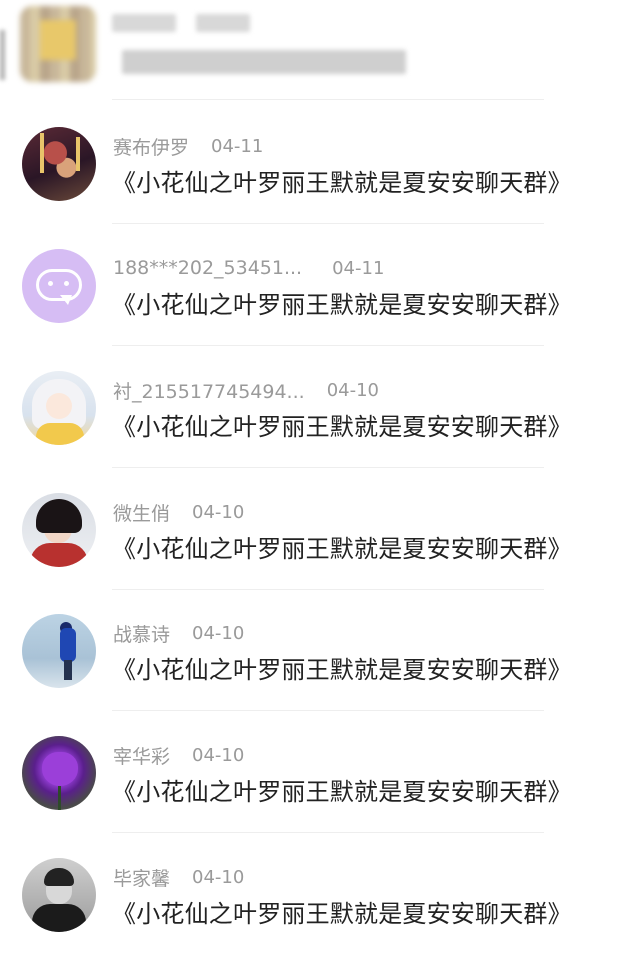 This screenshot has width=640, height=957. Describe the element at coordinates (178, 633) in the screenshot. I see `comment-meta: 战慕诗 04-10` at that location.